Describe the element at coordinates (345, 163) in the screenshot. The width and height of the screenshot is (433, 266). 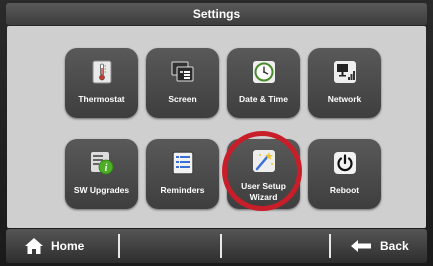
I see `power-icon` at that location.